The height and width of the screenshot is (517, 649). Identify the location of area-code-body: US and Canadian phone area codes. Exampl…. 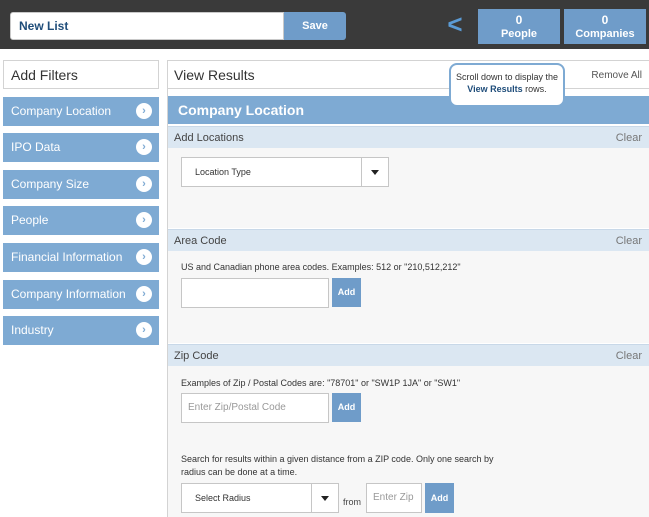
(408, 297).